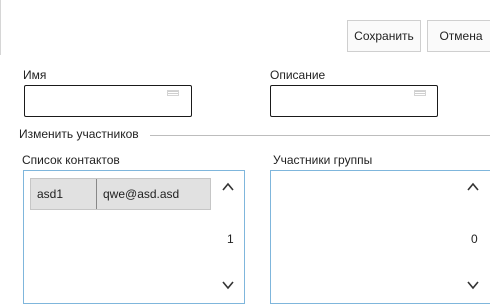  What do you see at coordinates (35, 75) in the screenshot?
I see `name-label: Имя` at bounding box center [35, 75].